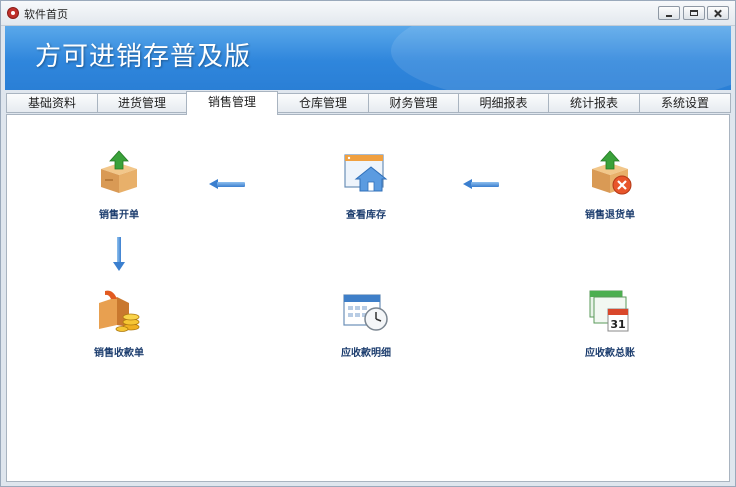 The width and height of the screenshot is (736, 487). I want to click on tab-detail-reports: 明细报表, so click(503, 103).